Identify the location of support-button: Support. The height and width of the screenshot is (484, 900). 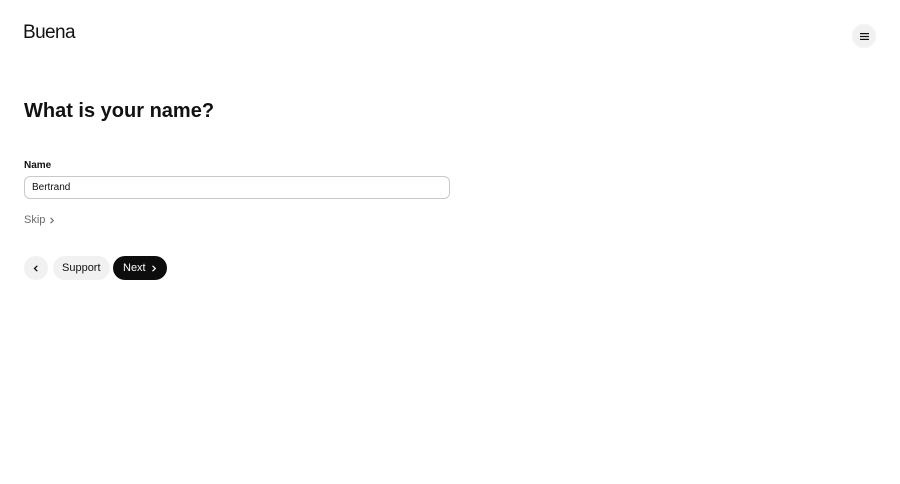
(81, 268).